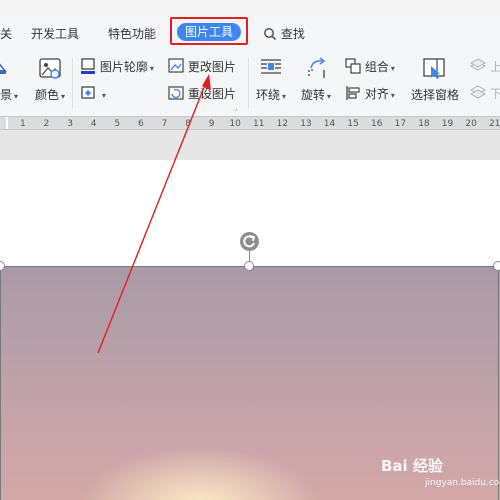 This screenshot has height=500, width=500. I want to click on watermark-logo: Bai 经验, so click(412, 465).